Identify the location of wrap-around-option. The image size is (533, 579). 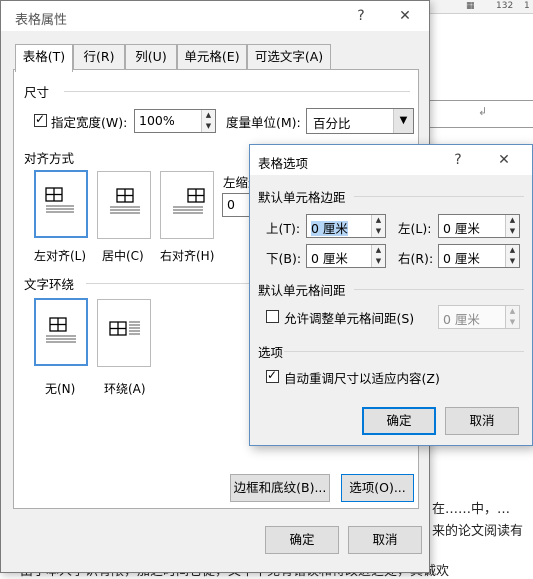
(124, 333).